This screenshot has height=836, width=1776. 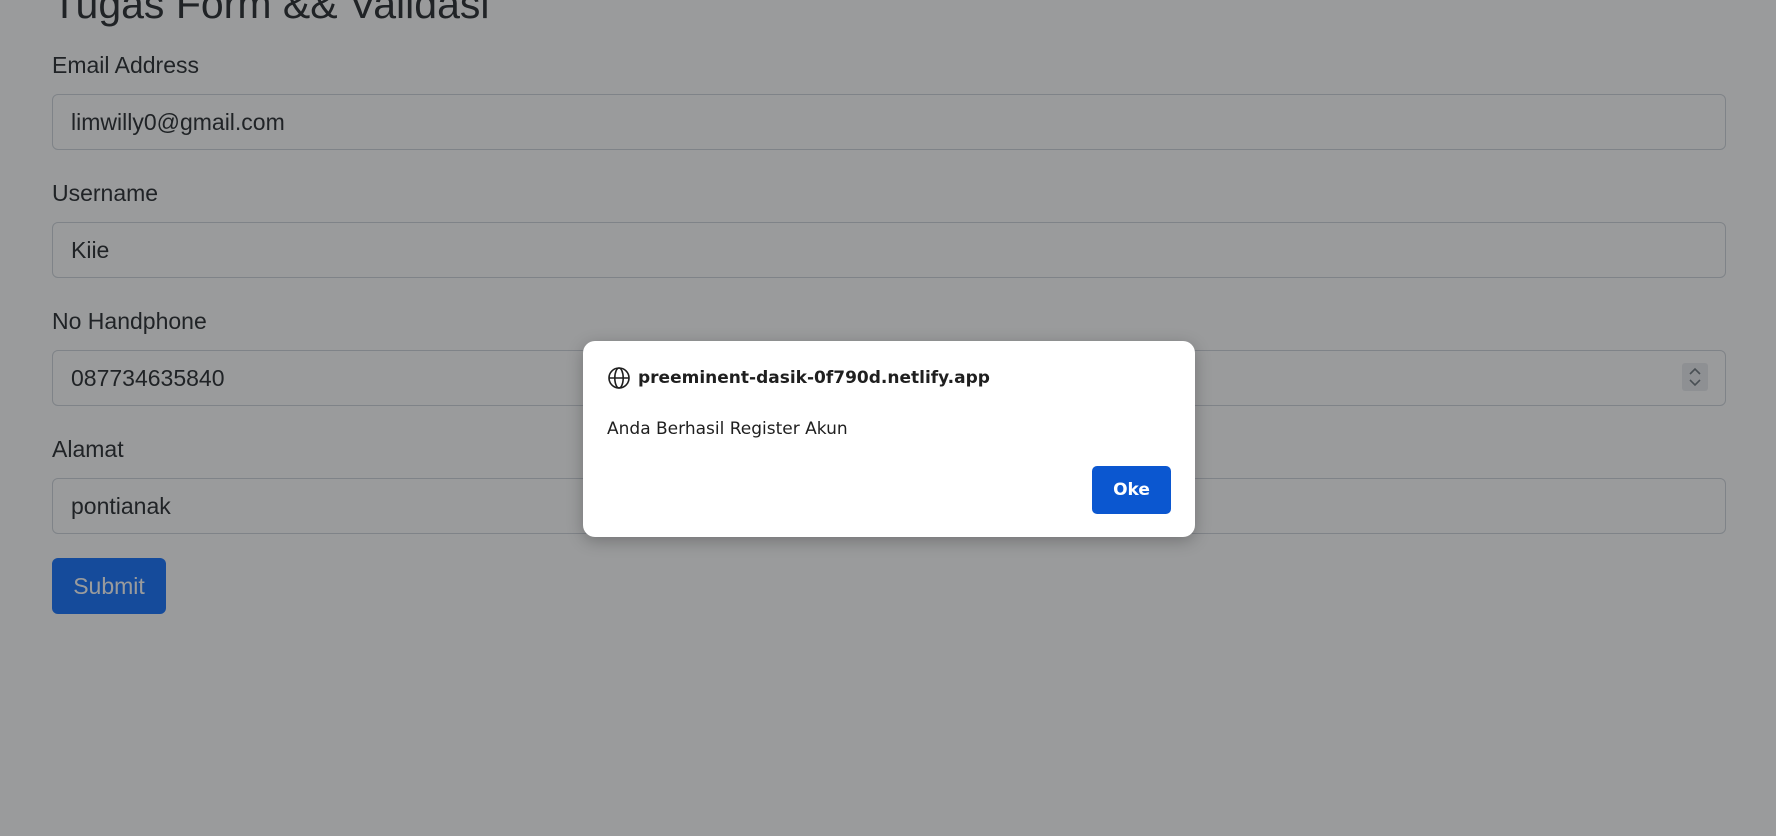 I want to click on globe-icon, so click(x=619, y=378).